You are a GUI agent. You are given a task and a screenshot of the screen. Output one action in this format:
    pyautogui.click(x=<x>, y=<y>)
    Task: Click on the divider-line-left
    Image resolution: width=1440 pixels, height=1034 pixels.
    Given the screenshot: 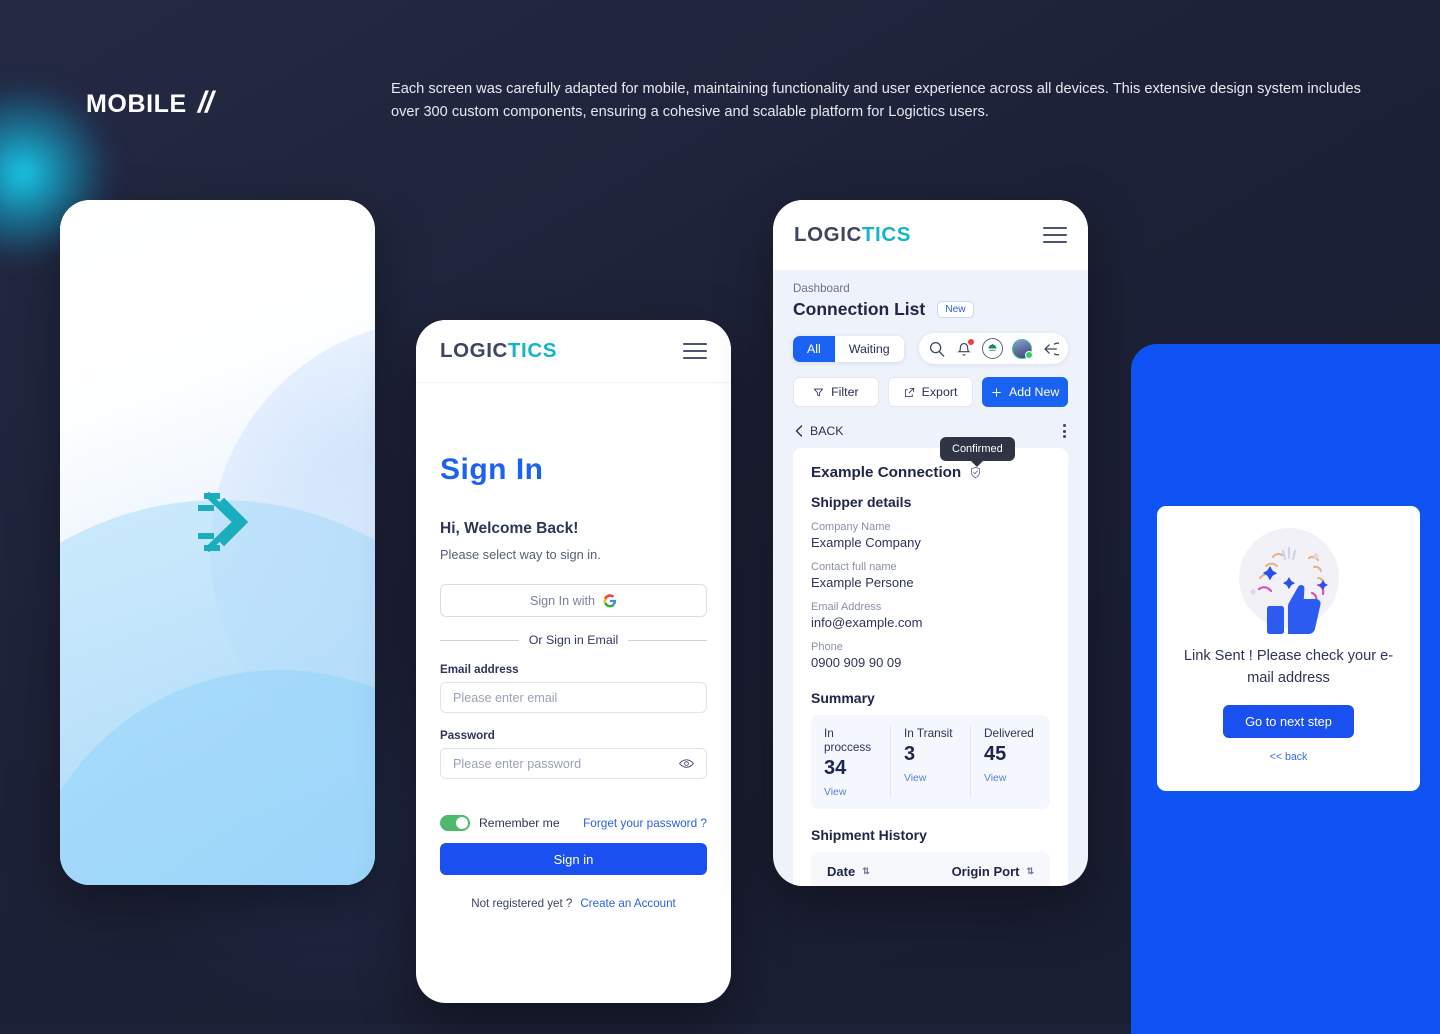 What is the action you would take?
    pyautogui.click(x=479, y=640)
    